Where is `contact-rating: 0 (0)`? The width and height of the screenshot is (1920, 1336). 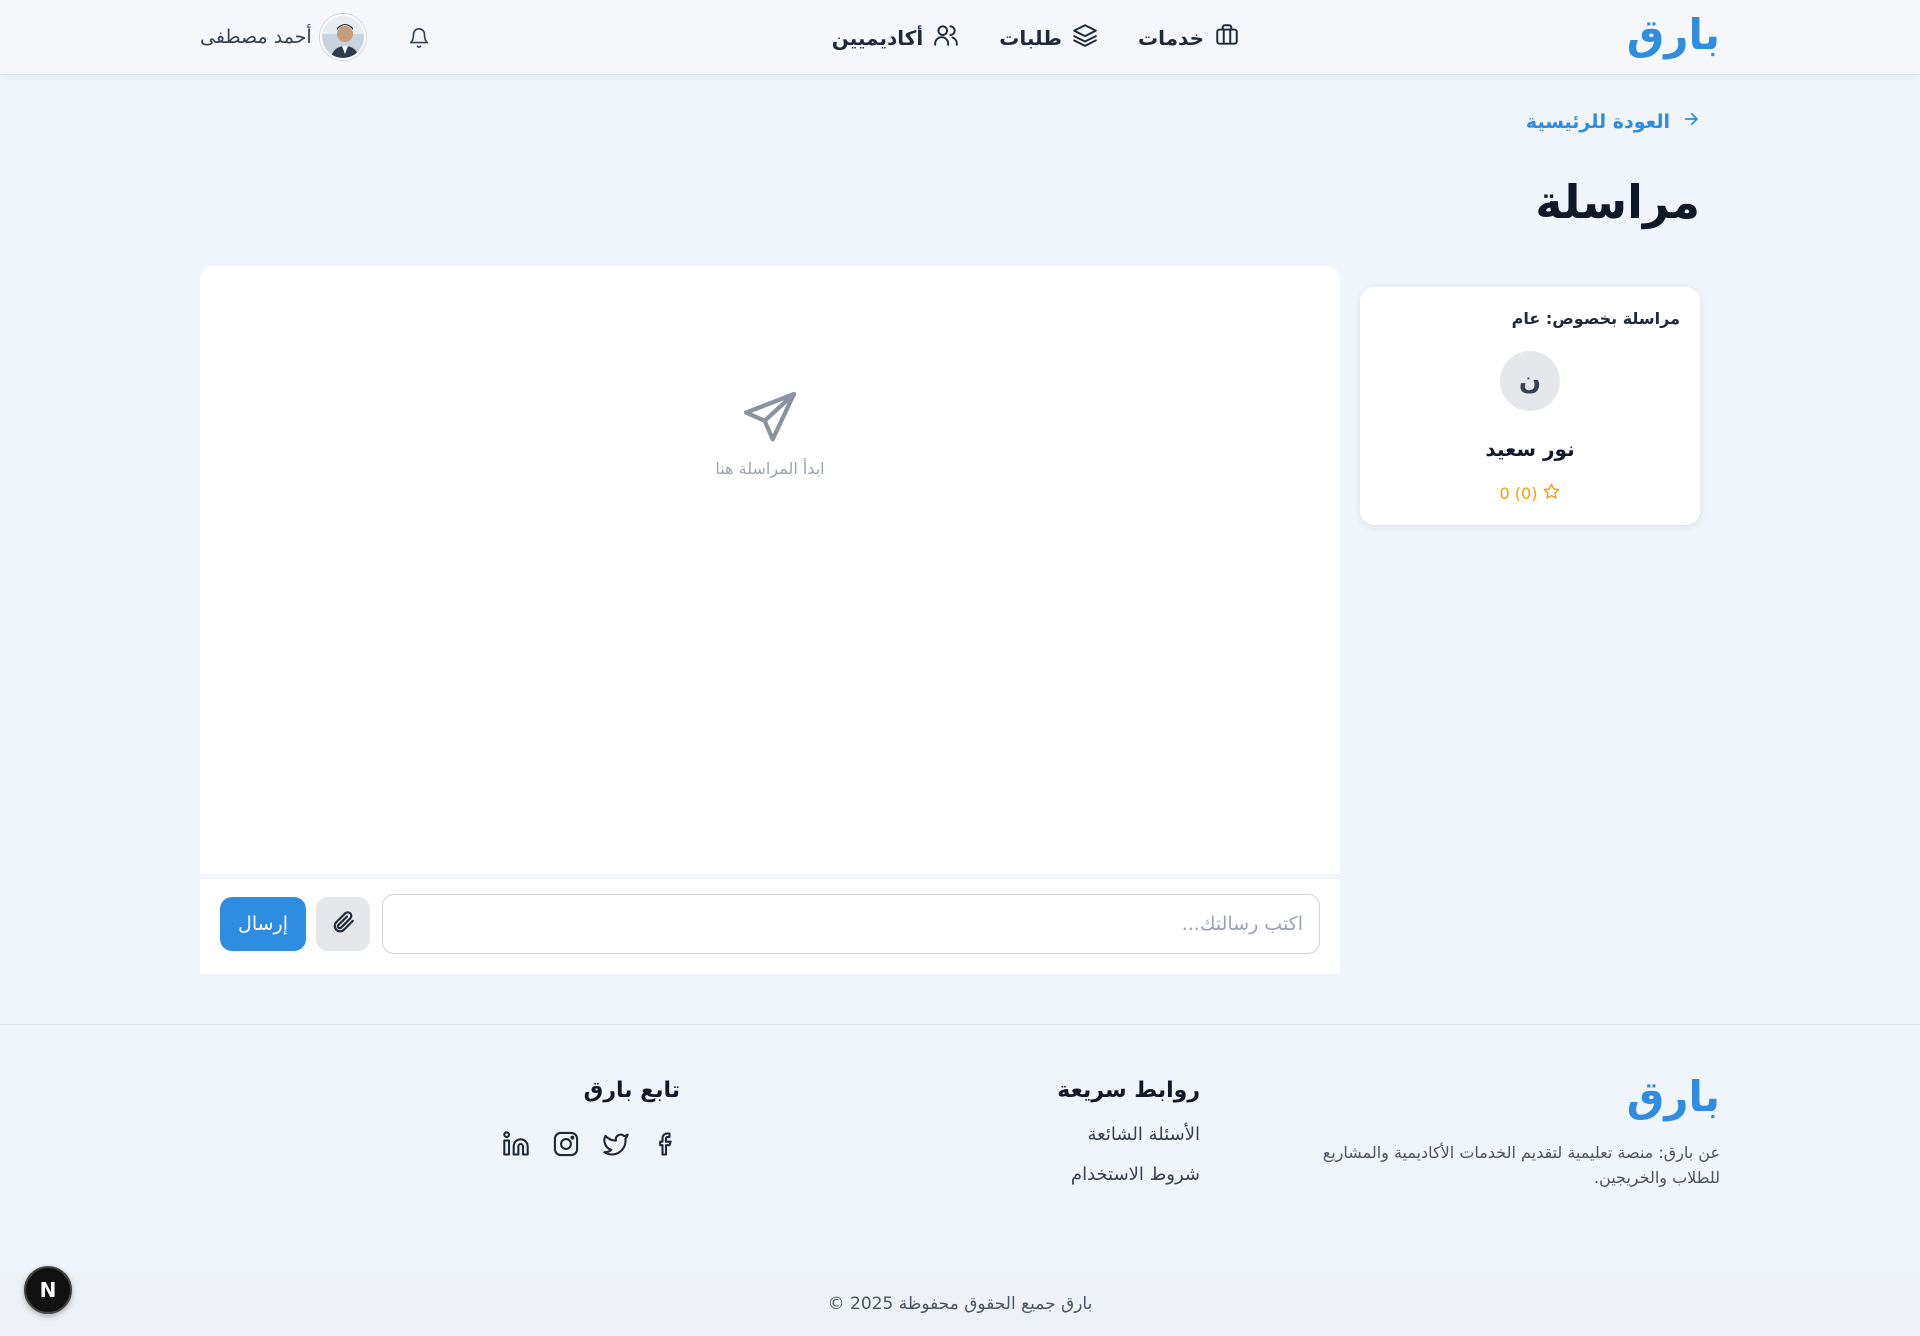 contact-rating: 0 (0) is located at coordinates (1530, 493).